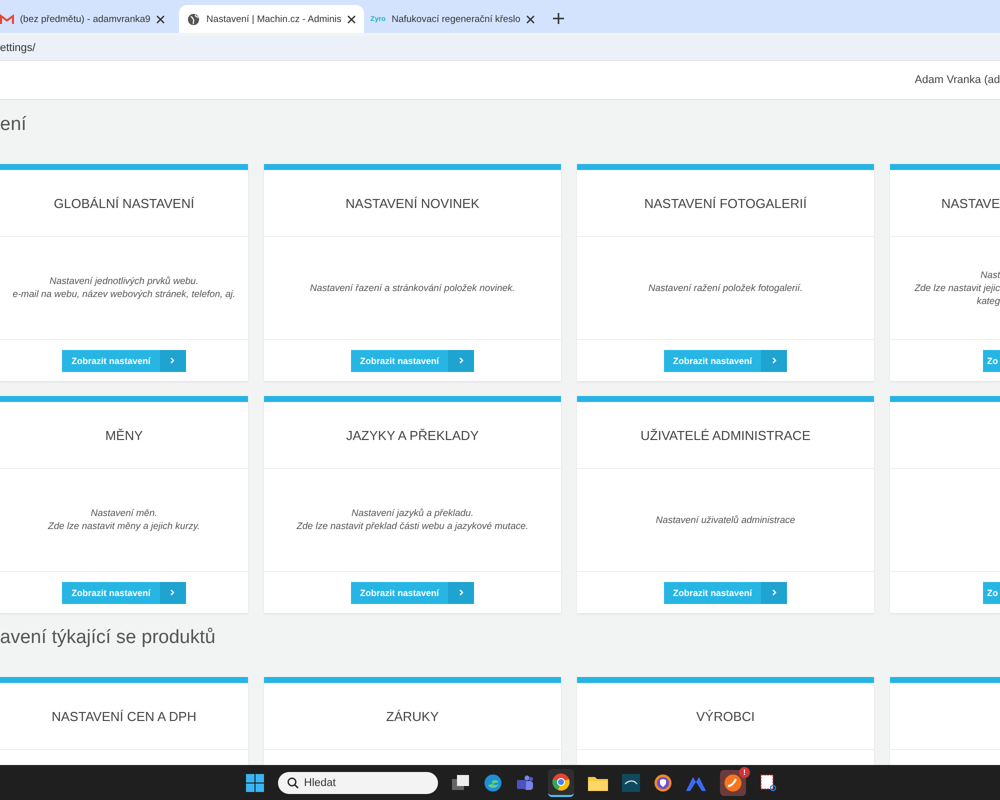 The image size is (1000, 800). I want to click on card-description: Zde lze nastavit překlad části webu a jazykové mutace., so click(412, 526).